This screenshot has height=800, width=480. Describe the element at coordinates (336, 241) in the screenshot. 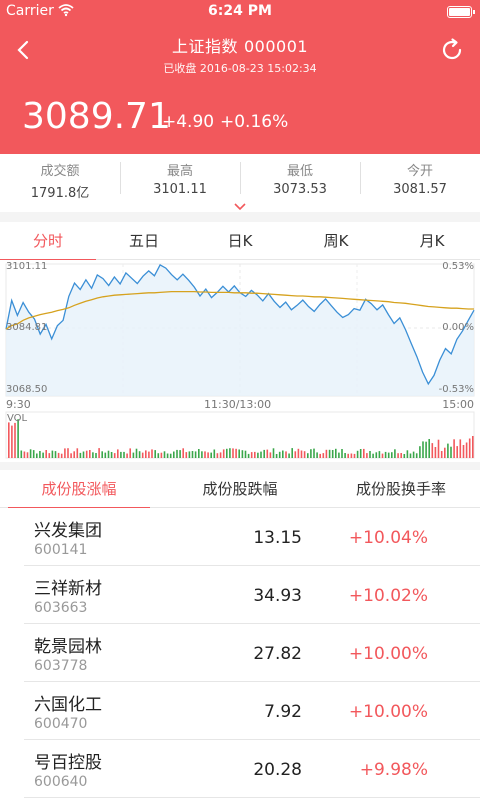

I see `tab-weekly-k: 周K` at that location.